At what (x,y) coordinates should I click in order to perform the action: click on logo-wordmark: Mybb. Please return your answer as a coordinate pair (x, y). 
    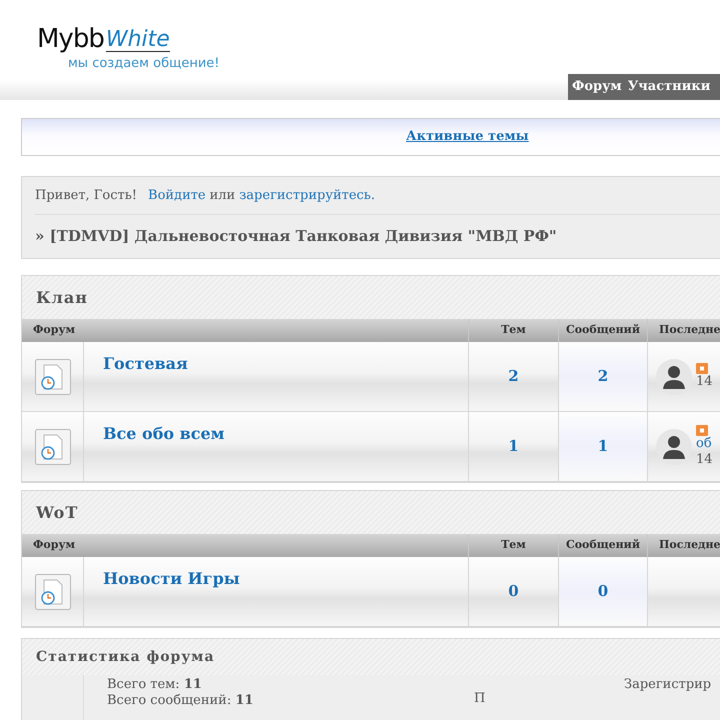
    Looking at the image, I should click on (70, 39).